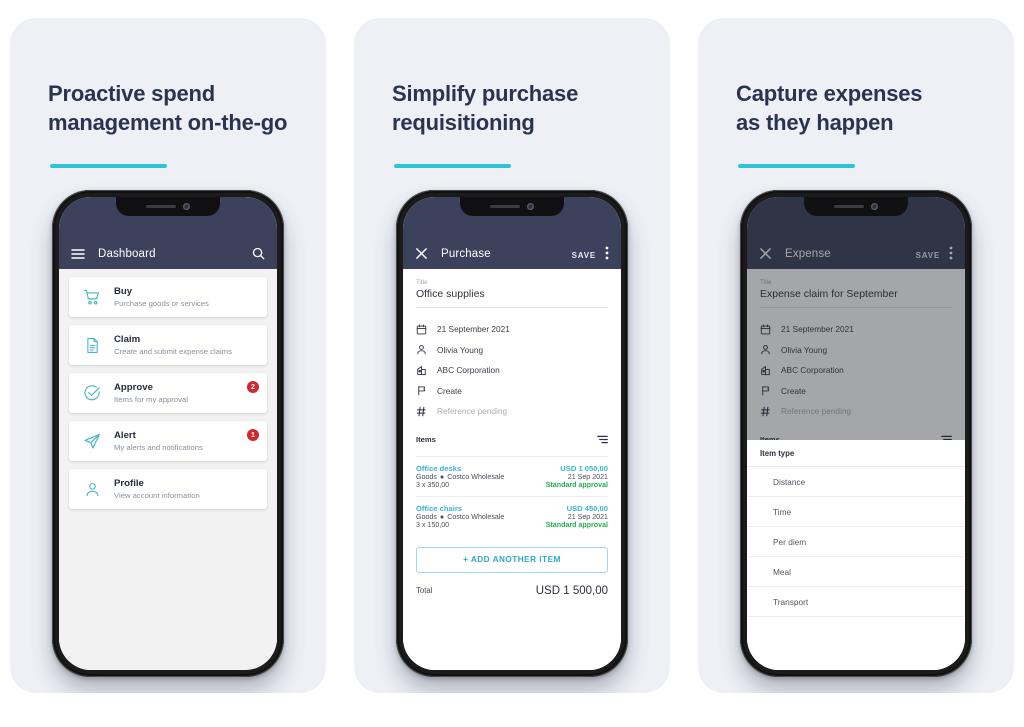 The height and width of the screenshot is (727, 1024). Describe the element at coordinates (512, 350) in the screenshot. I see `detail-row-requester: Olivia Young` at that location.